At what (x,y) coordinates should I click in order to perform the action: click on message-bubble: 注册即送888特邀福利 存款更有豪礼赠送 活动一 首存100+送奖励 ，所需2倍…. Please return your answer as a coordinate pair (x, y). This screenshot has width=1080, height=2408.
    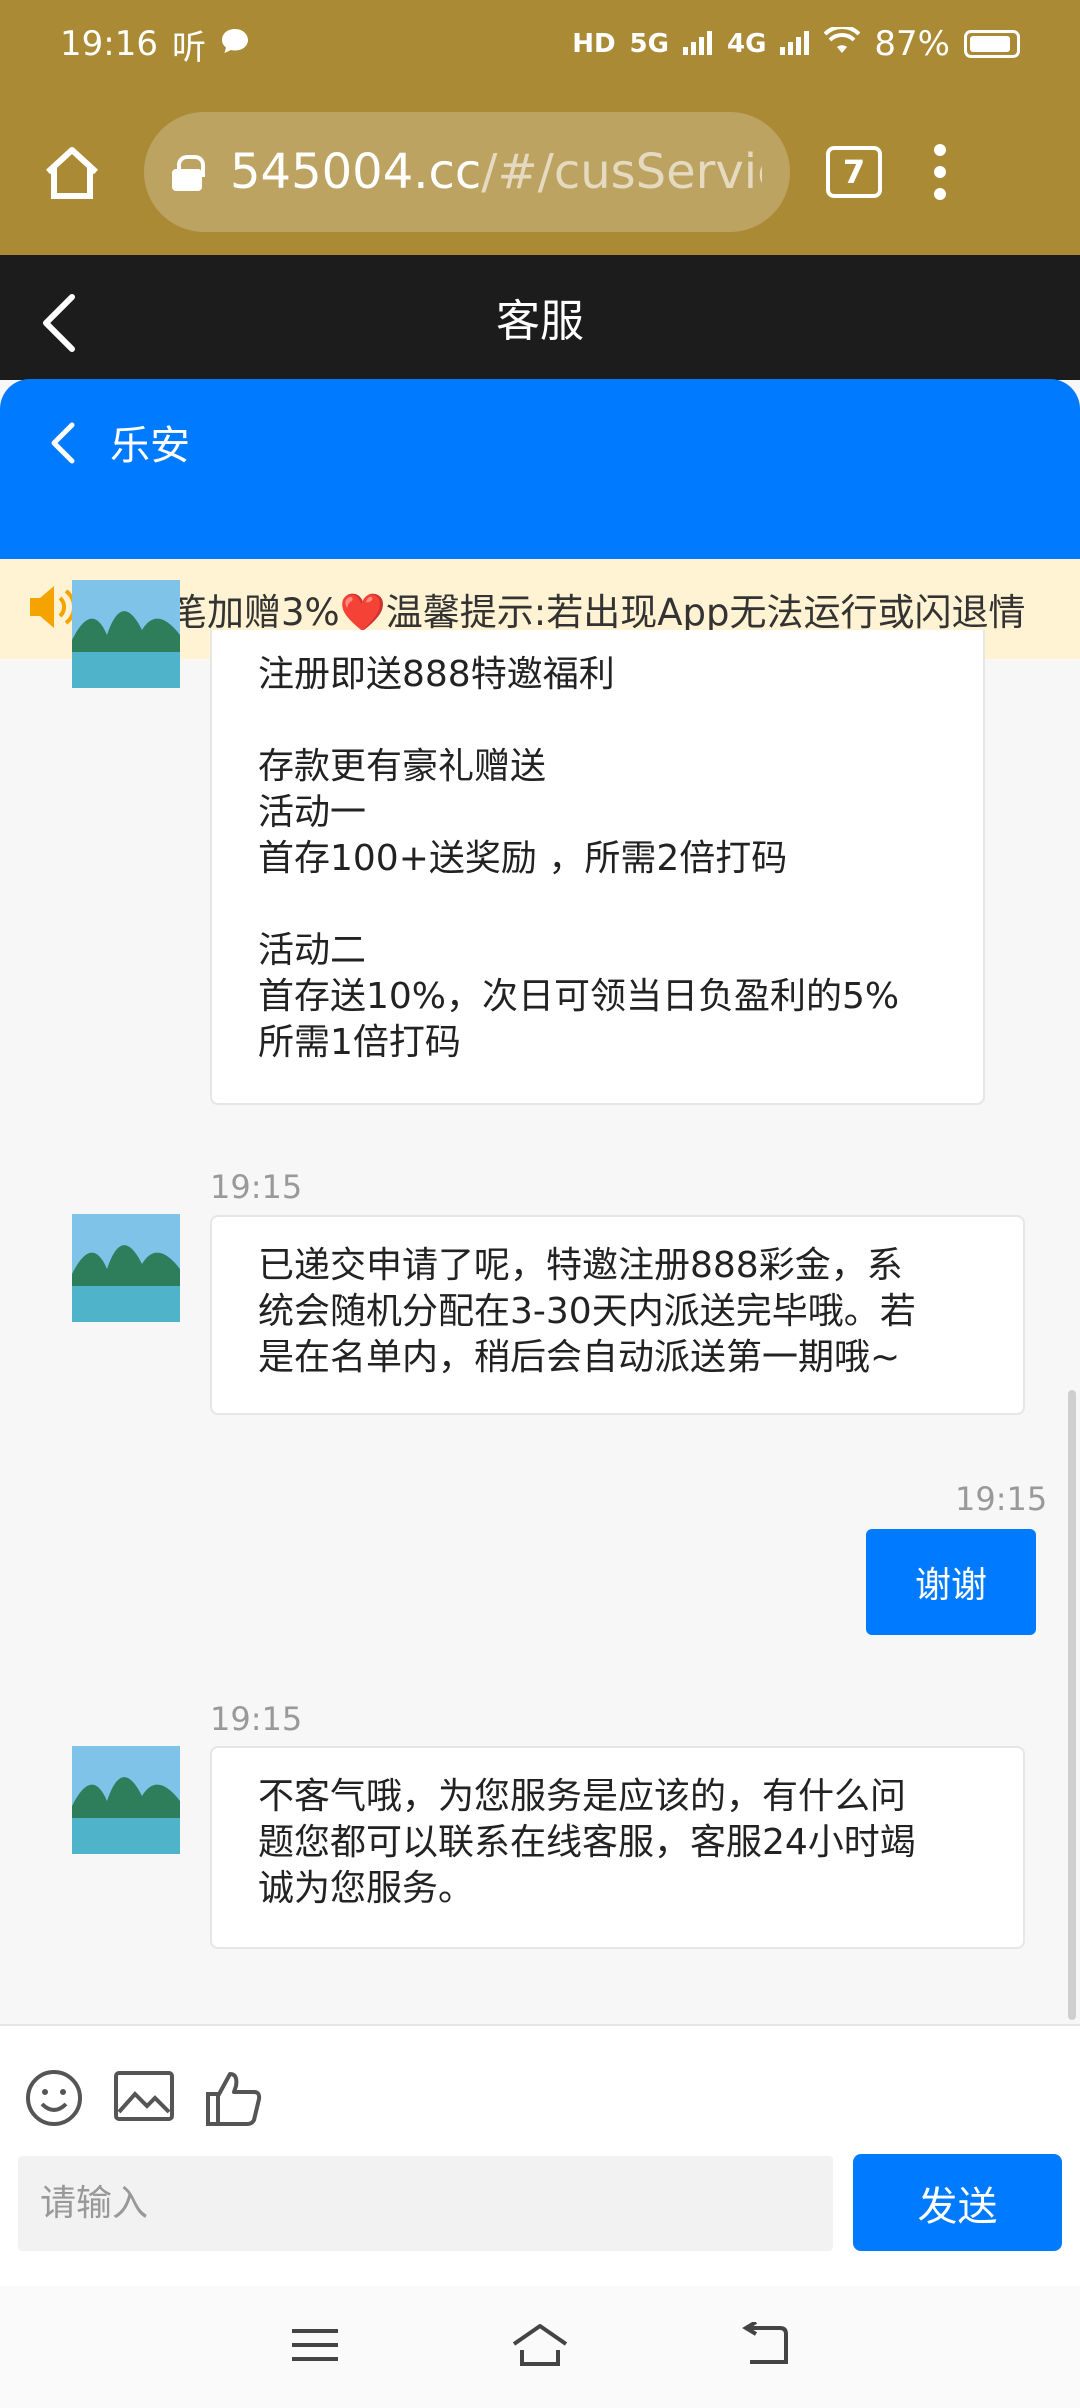
    Looking at the image, I should click on (597, 867).